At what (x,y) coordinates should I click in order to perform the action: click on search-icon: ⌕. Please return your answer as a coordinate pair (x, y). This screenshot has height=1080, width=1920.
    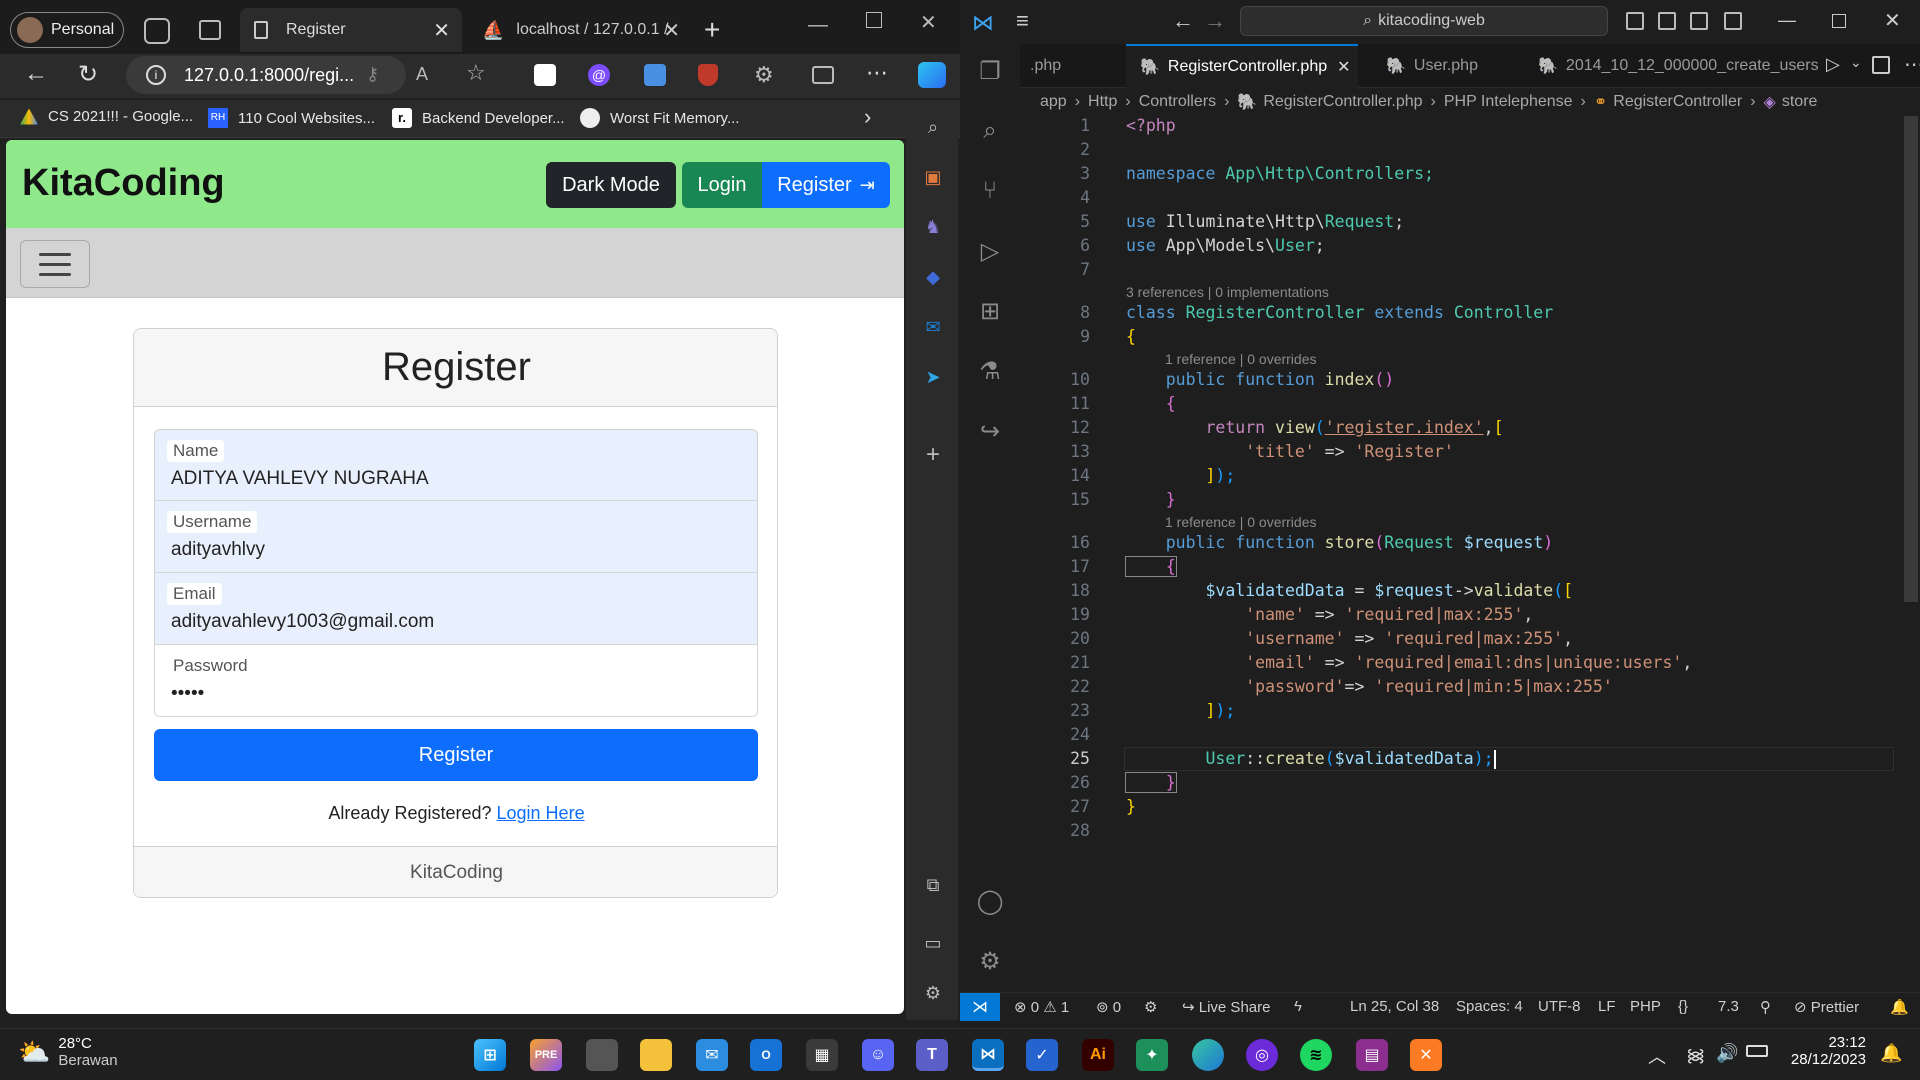
    Looking at the image, I should click on (990, 131).